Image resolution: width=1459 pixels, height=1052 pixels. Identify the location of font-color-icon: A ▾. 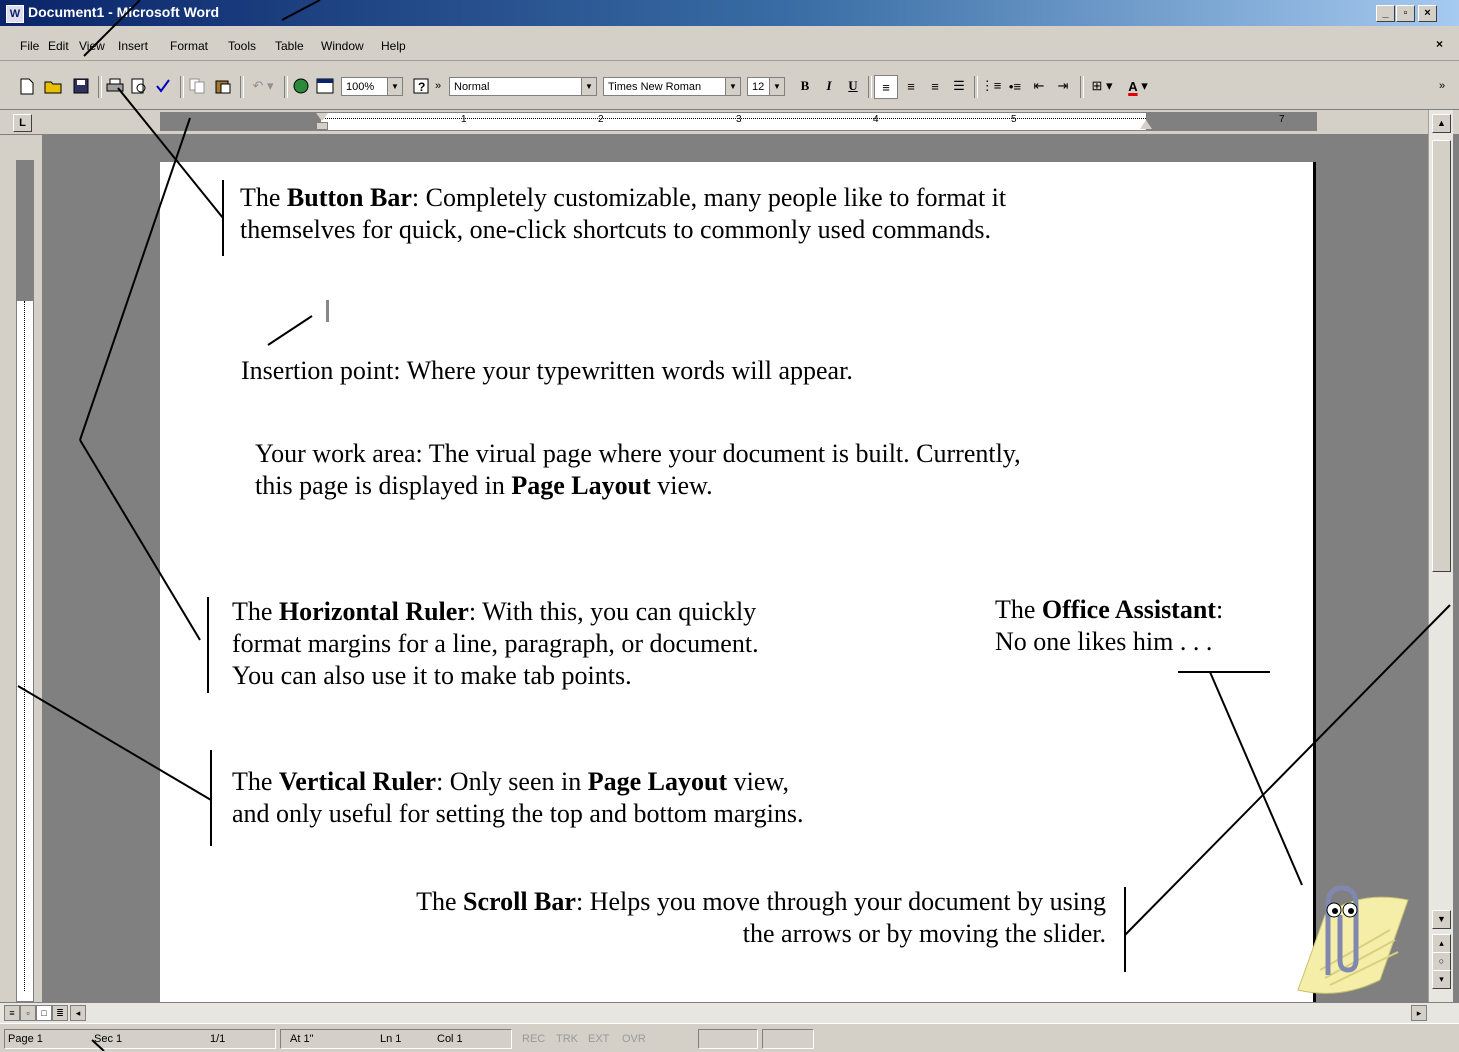
(1138, 86).